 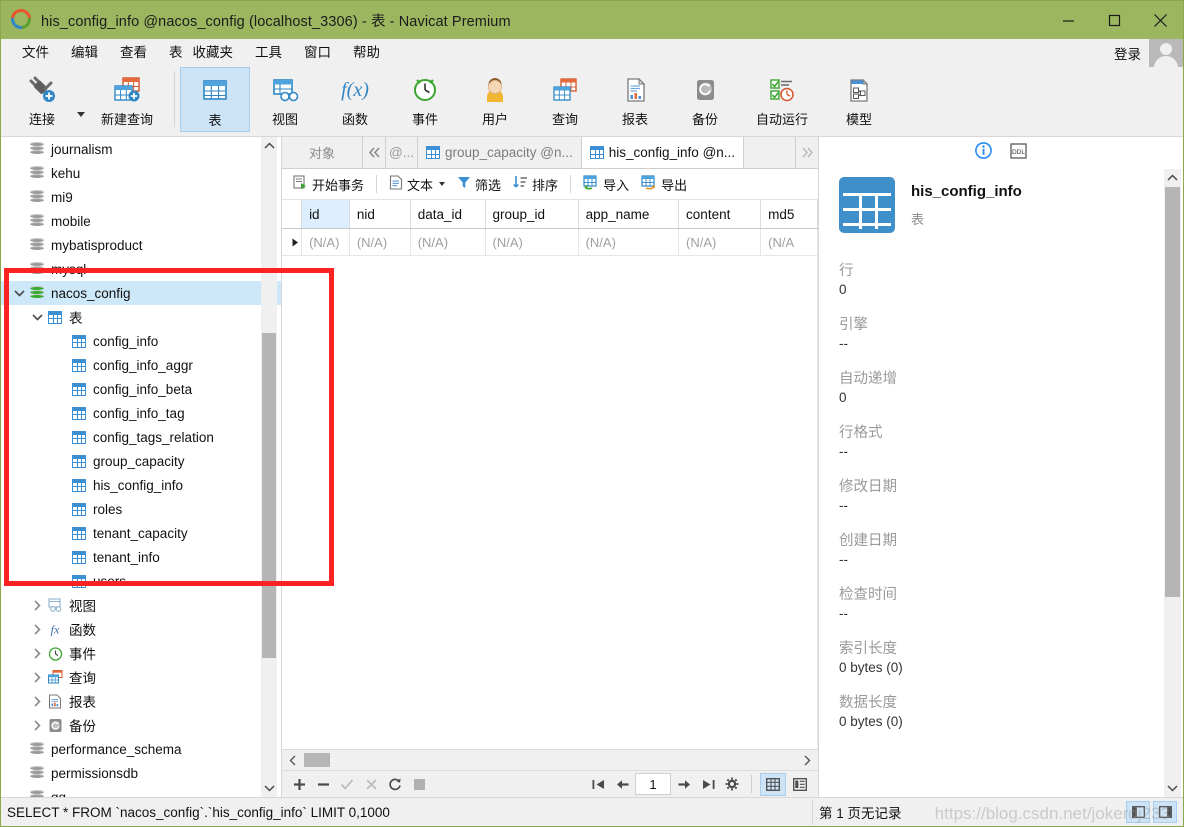 I want to click on import-button: 导入, so click(x=606, y=184).